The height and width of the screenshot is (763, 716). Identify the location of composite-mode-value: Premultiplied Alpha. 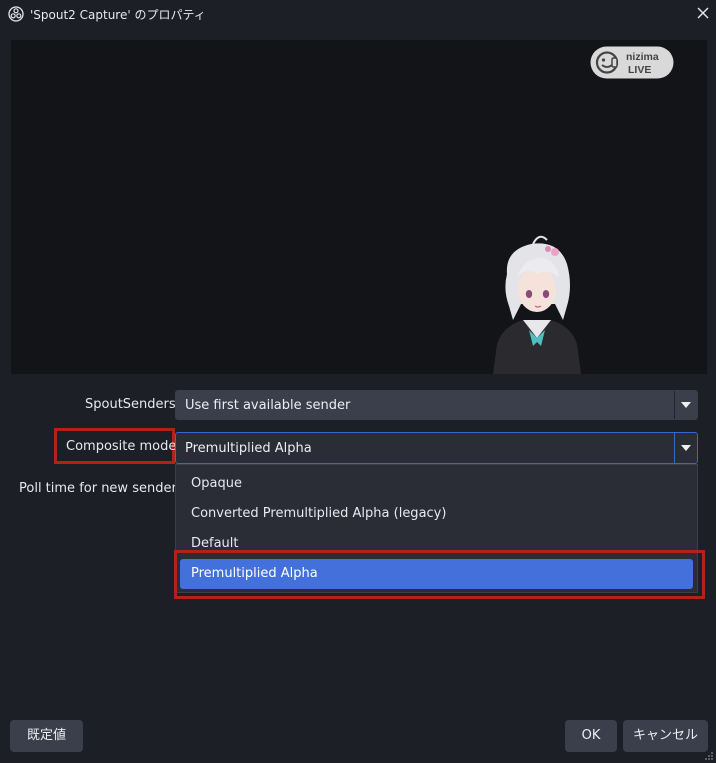
(248, 448).